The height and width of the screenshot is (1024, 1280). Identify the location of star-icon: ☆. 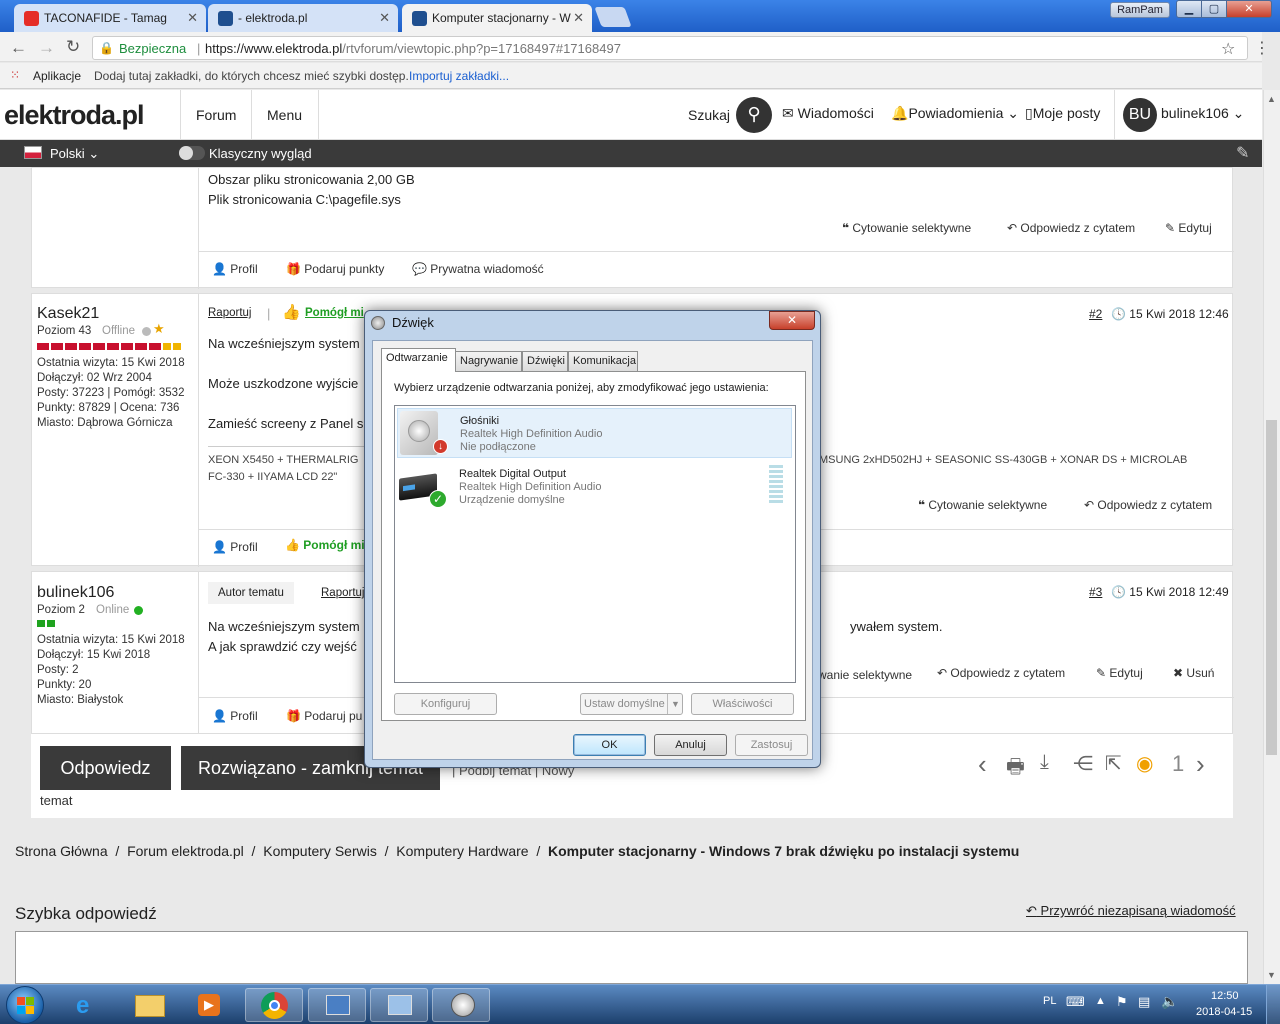
(1228, 49).